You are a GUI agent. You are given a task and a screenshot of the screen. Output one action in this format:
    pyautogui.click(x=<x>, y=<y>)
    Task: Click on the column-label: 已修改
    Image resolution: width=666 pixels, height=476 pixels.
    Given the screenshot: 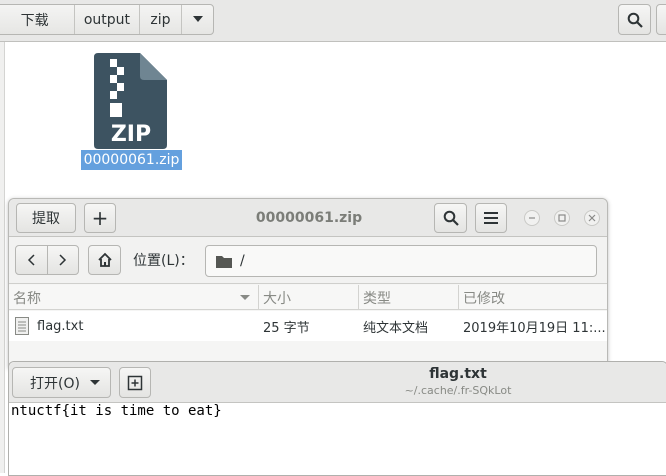 What is the action you would take?
    pyautogui.click(x=484, y=298)
    